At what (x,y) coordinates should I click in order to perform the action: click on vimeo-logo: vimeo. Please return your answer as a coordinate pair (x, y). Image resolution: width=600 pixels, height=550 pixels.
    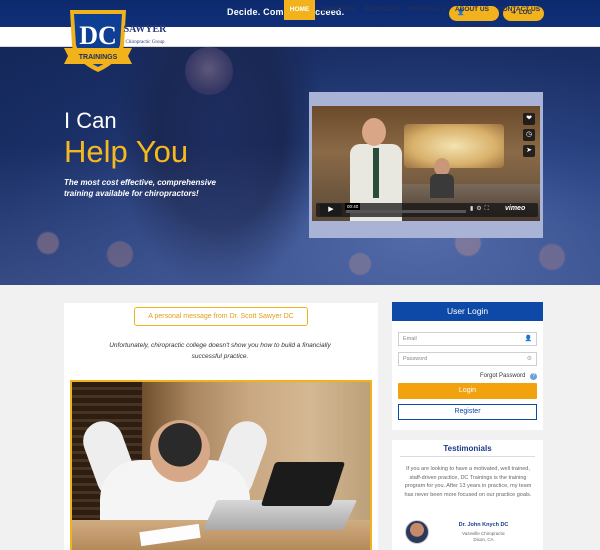
    Looking at the image, I should click on (515, 208).